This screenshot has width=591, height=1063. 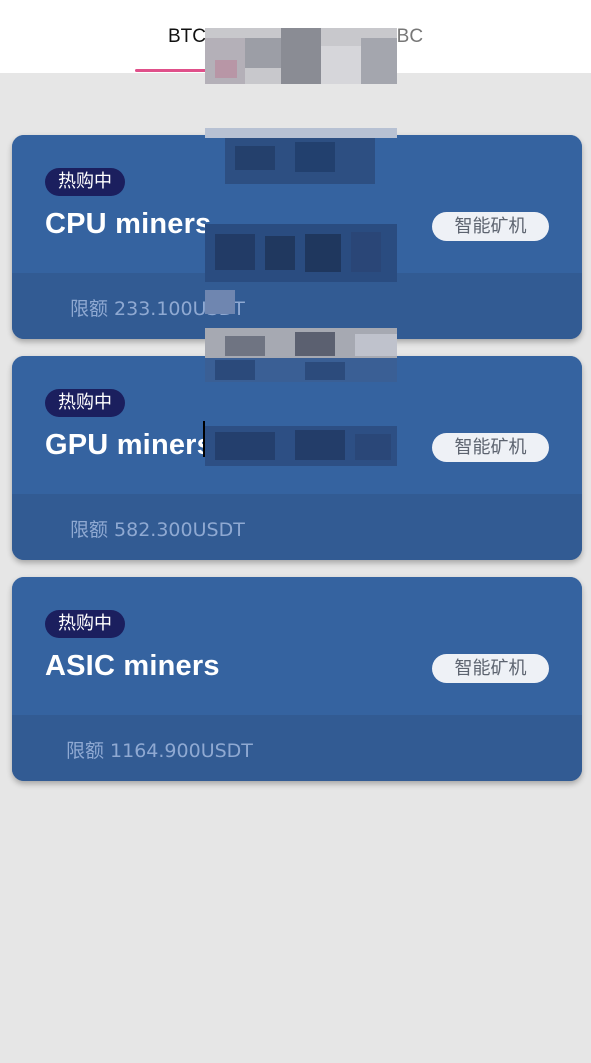 I want to click on card-title: ASIC miners, so click(x=132, y=666).